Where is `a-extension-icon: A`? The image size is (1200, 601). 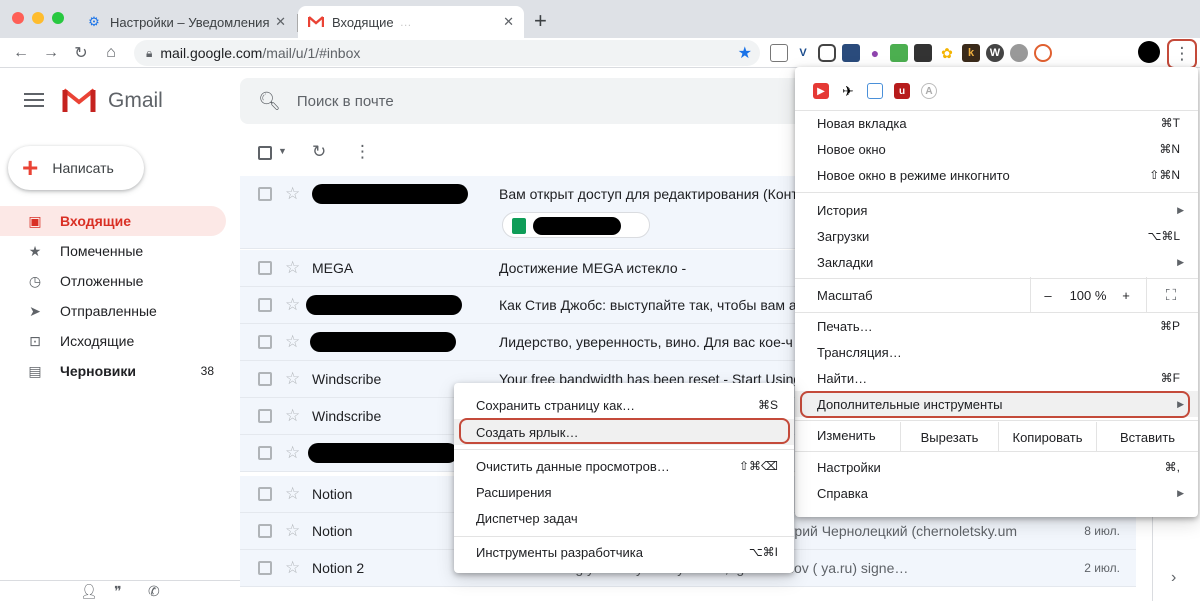 a-extension-icon: A is located at coordinates (929, 91).